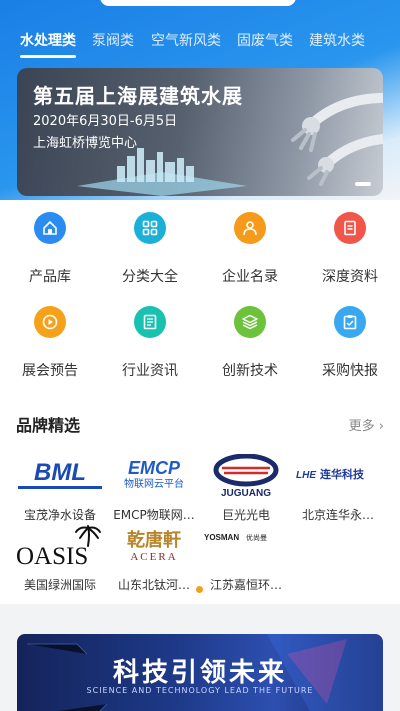 This screenshot has height=711, width=400. I want to click on brand-name: 宝茂净水设备, so click(59, 515).